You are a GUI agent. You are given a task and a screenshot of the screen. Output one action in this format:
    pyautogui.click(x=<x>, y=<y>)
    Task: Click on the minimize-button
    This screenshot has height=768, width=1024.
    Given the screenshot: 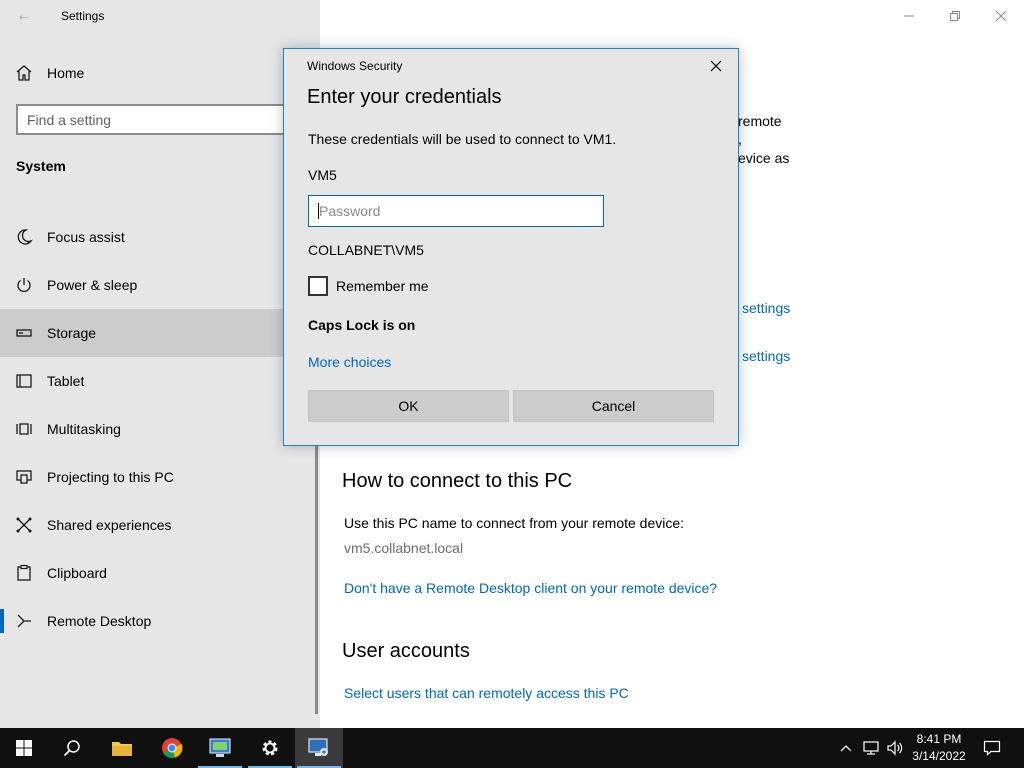 What is the action you would take?
    pyautogui.click(x=909, y=16)
    